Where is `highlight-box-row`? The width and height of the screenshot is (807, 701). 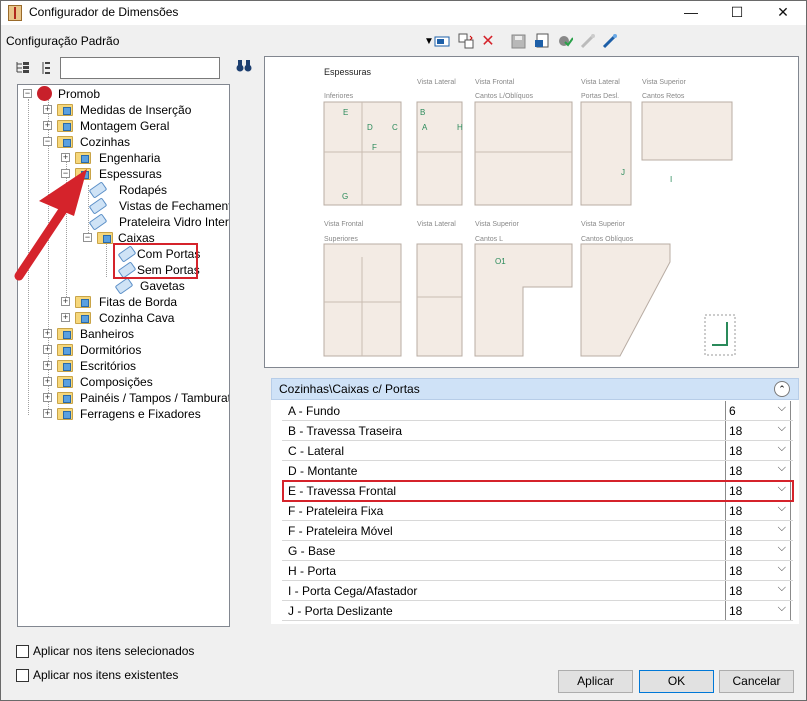
highlight-box-row is located at coordinates (538, 491).